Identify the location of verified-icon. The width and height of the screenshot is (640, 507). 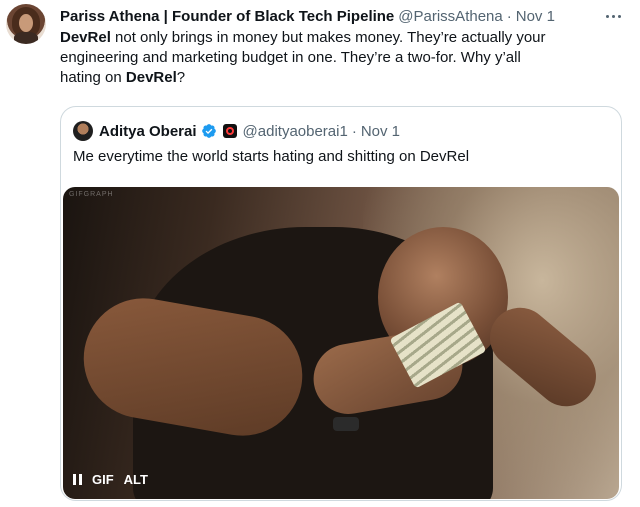
(208, 131).